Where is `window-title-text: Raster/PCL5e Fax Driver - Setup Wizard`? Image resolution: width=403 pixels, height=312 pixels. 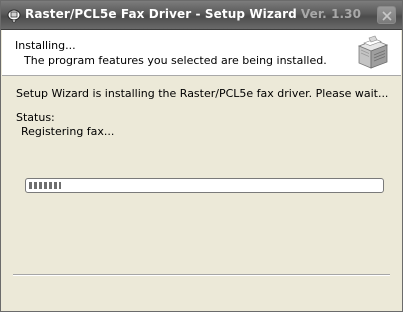 window-title-text: Raster/PCL5e Fax Driver - Setup Wizard is located at coordinates (161, 14).